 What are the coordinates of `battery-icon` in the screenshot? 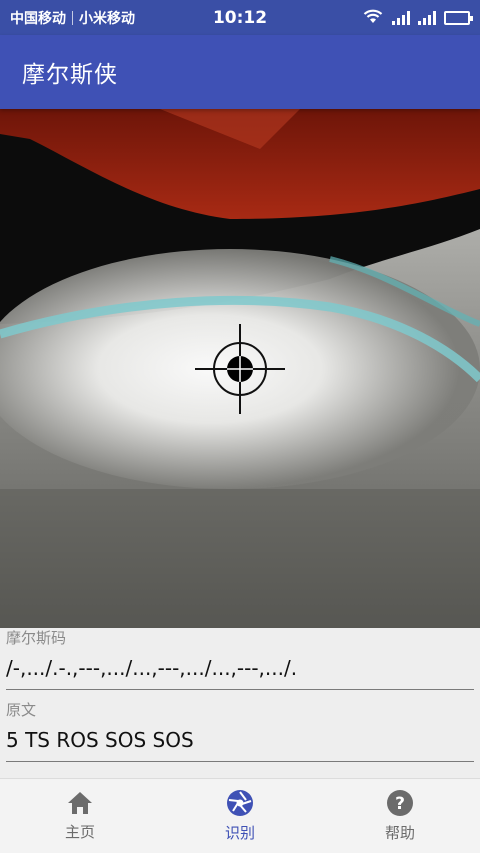 It's located at (458, 17).